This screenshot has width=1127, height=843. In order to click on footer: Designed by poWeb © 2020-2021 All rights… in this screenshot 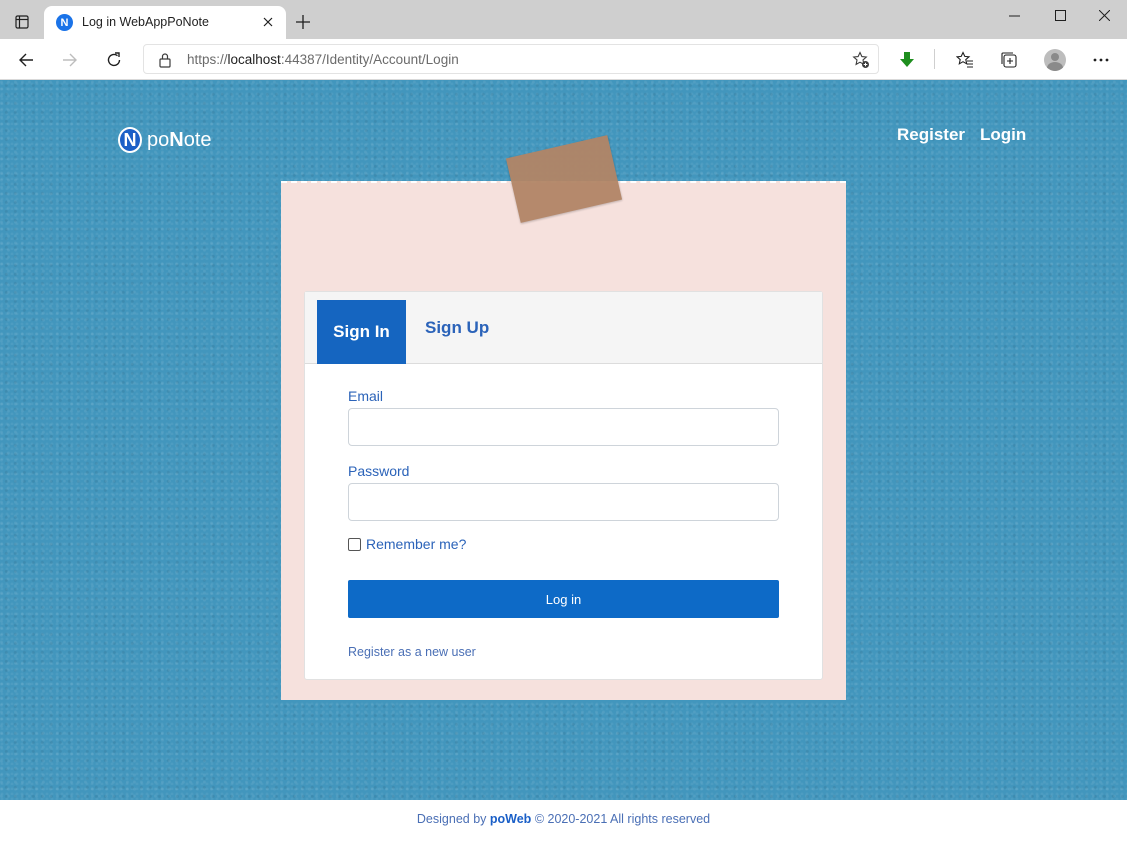, I will do `click(563, 821)`.